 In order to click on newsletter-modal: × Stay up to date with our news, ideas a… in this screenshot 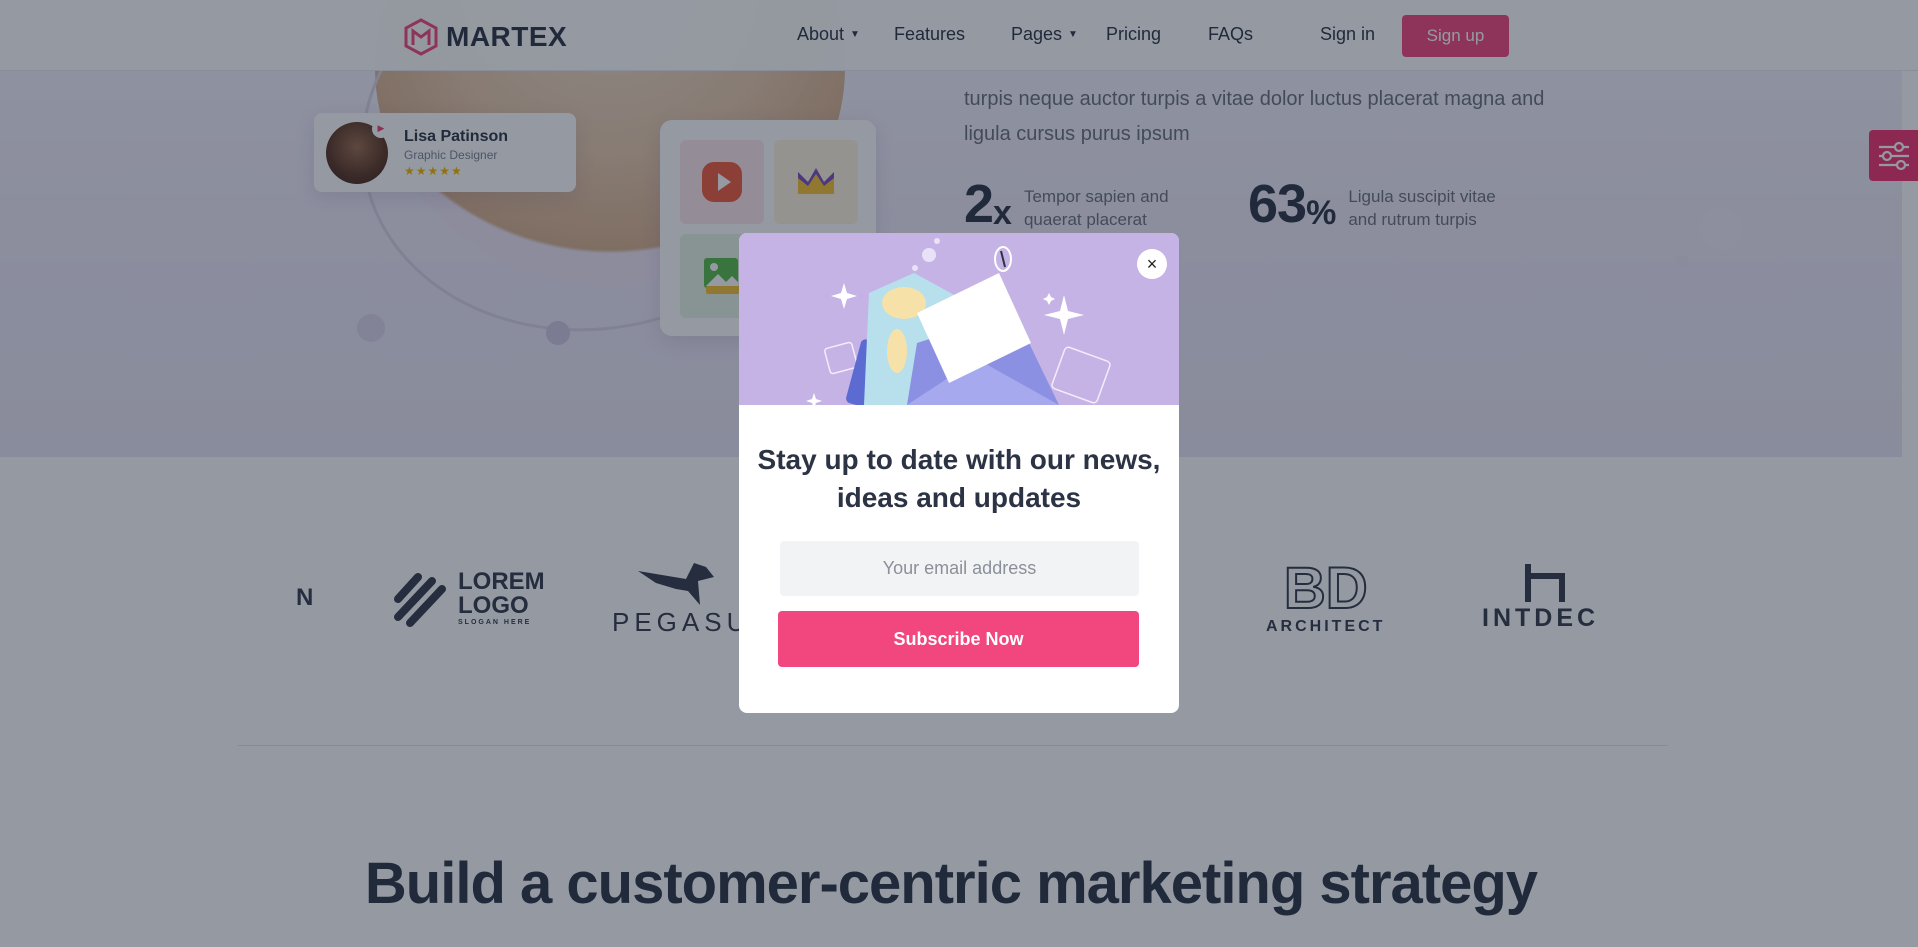, I will do `click(959, 473)`.